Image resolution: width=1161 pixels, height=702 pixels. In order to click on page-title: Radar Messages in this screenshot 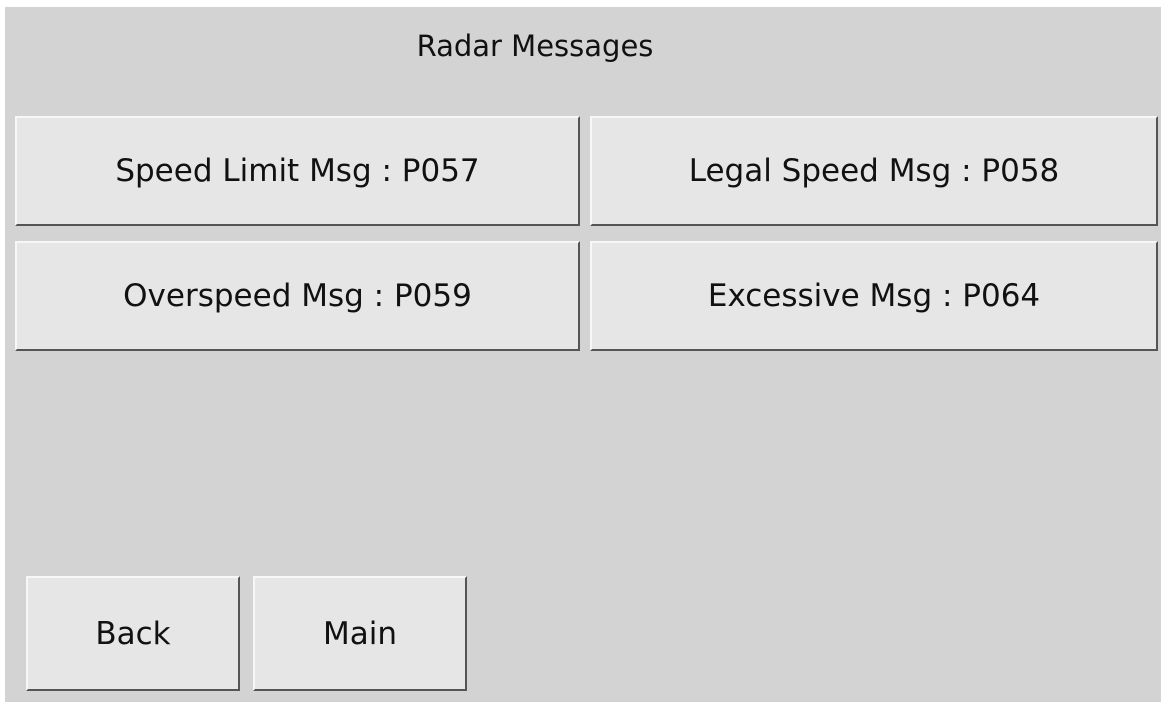, I will do `click(535, 46)`.